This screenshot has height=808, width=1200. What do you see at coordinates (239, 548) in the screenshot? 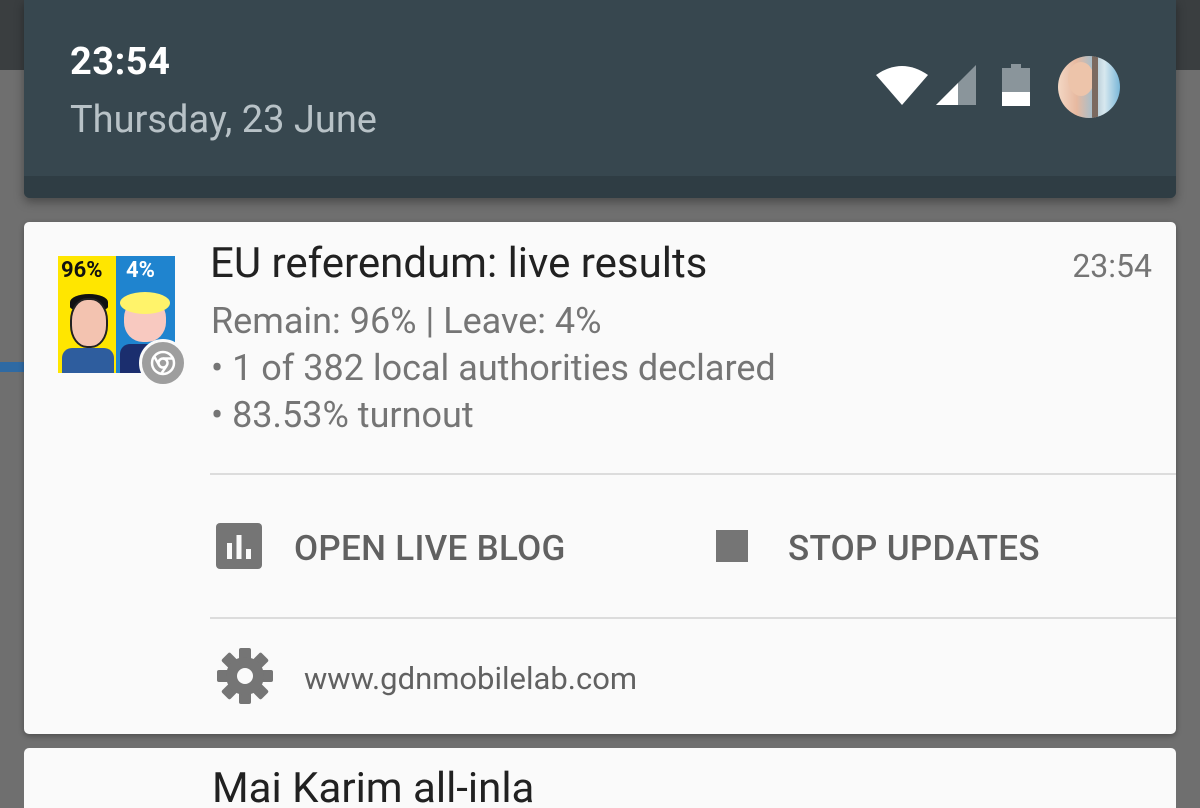
I see `bar-chart-icon` at bounding box center [239, 548].